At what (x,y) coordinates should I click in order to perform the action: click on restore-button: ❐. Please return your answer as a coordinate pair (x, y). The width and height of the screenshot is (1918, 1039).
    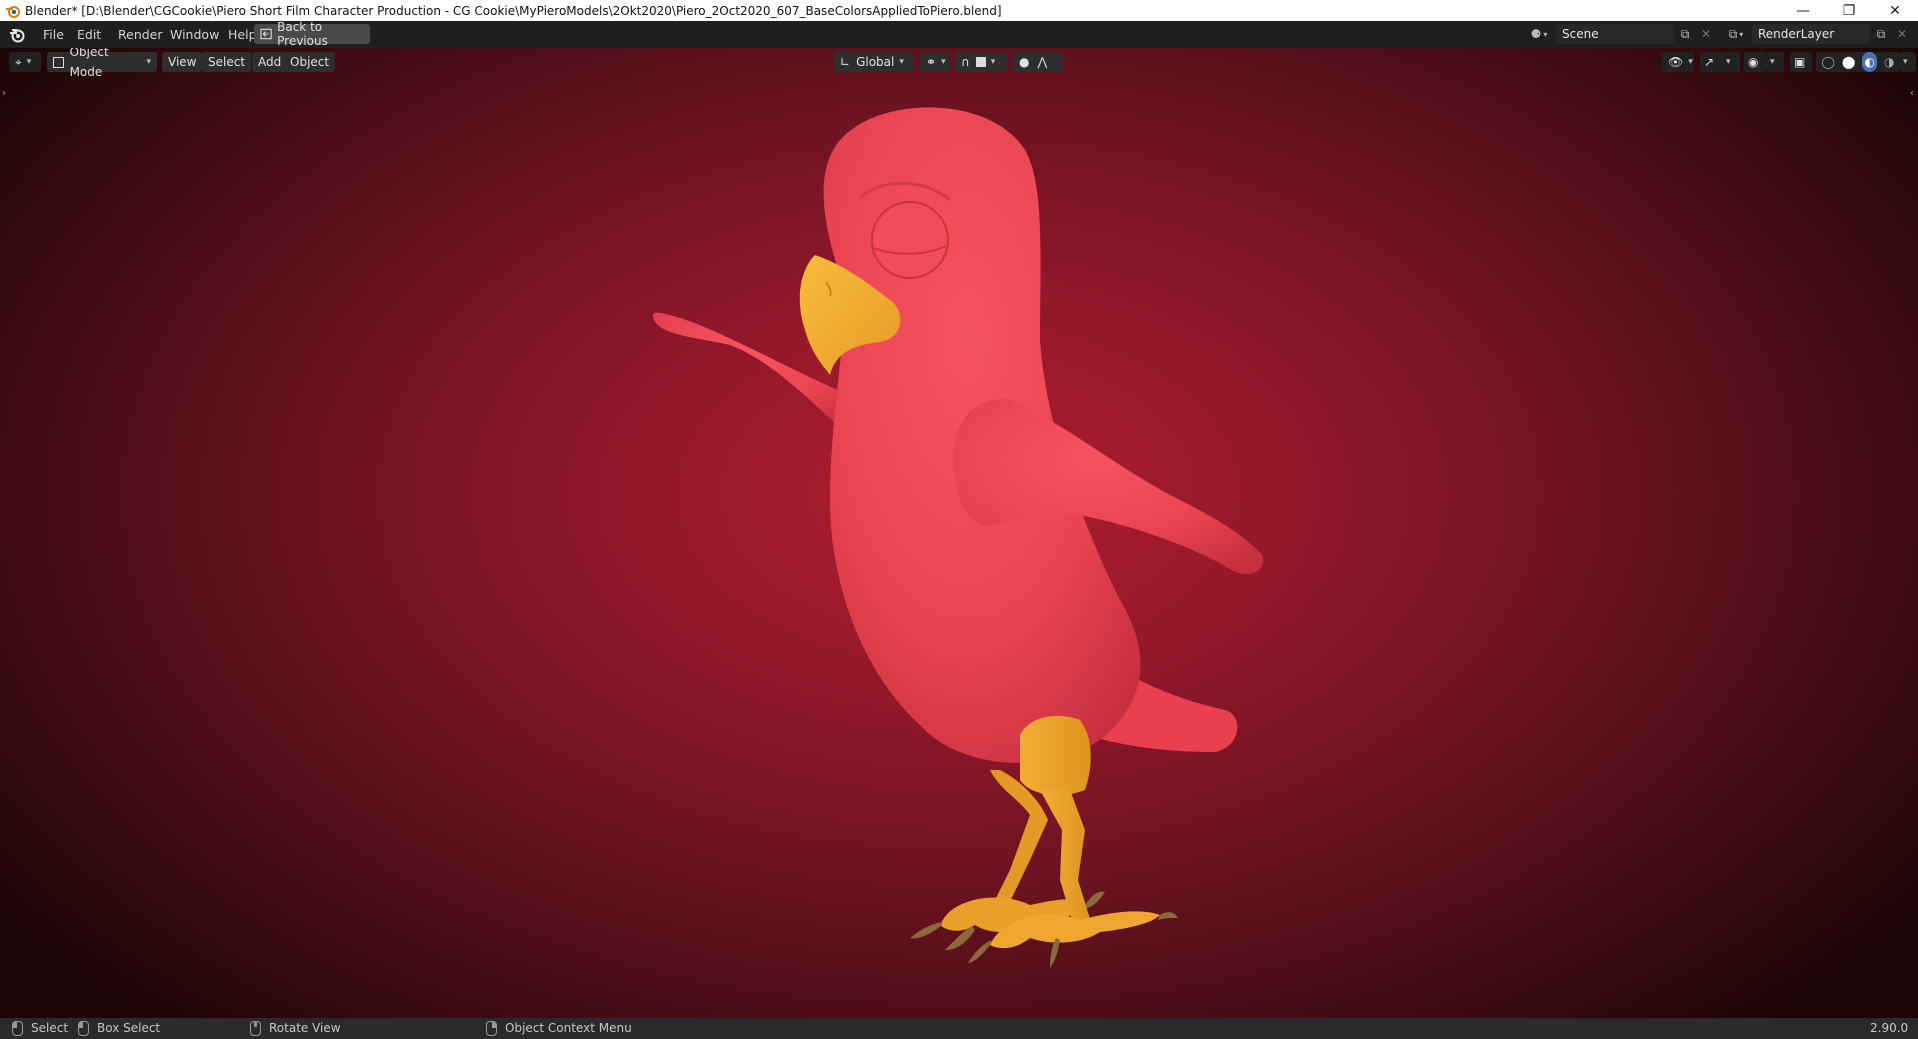
    Looking at the image, I should click on (1849, 10).